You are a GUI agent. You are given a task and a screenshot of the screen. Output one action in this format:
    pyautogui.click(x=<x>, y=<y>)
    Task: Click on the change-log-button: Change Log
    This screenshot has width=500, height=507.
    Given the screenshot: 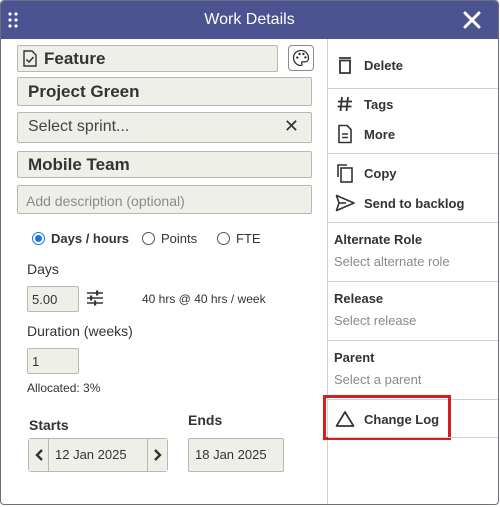 What is the action you would take?
    pyautogui.click(x=413, y=419)
    